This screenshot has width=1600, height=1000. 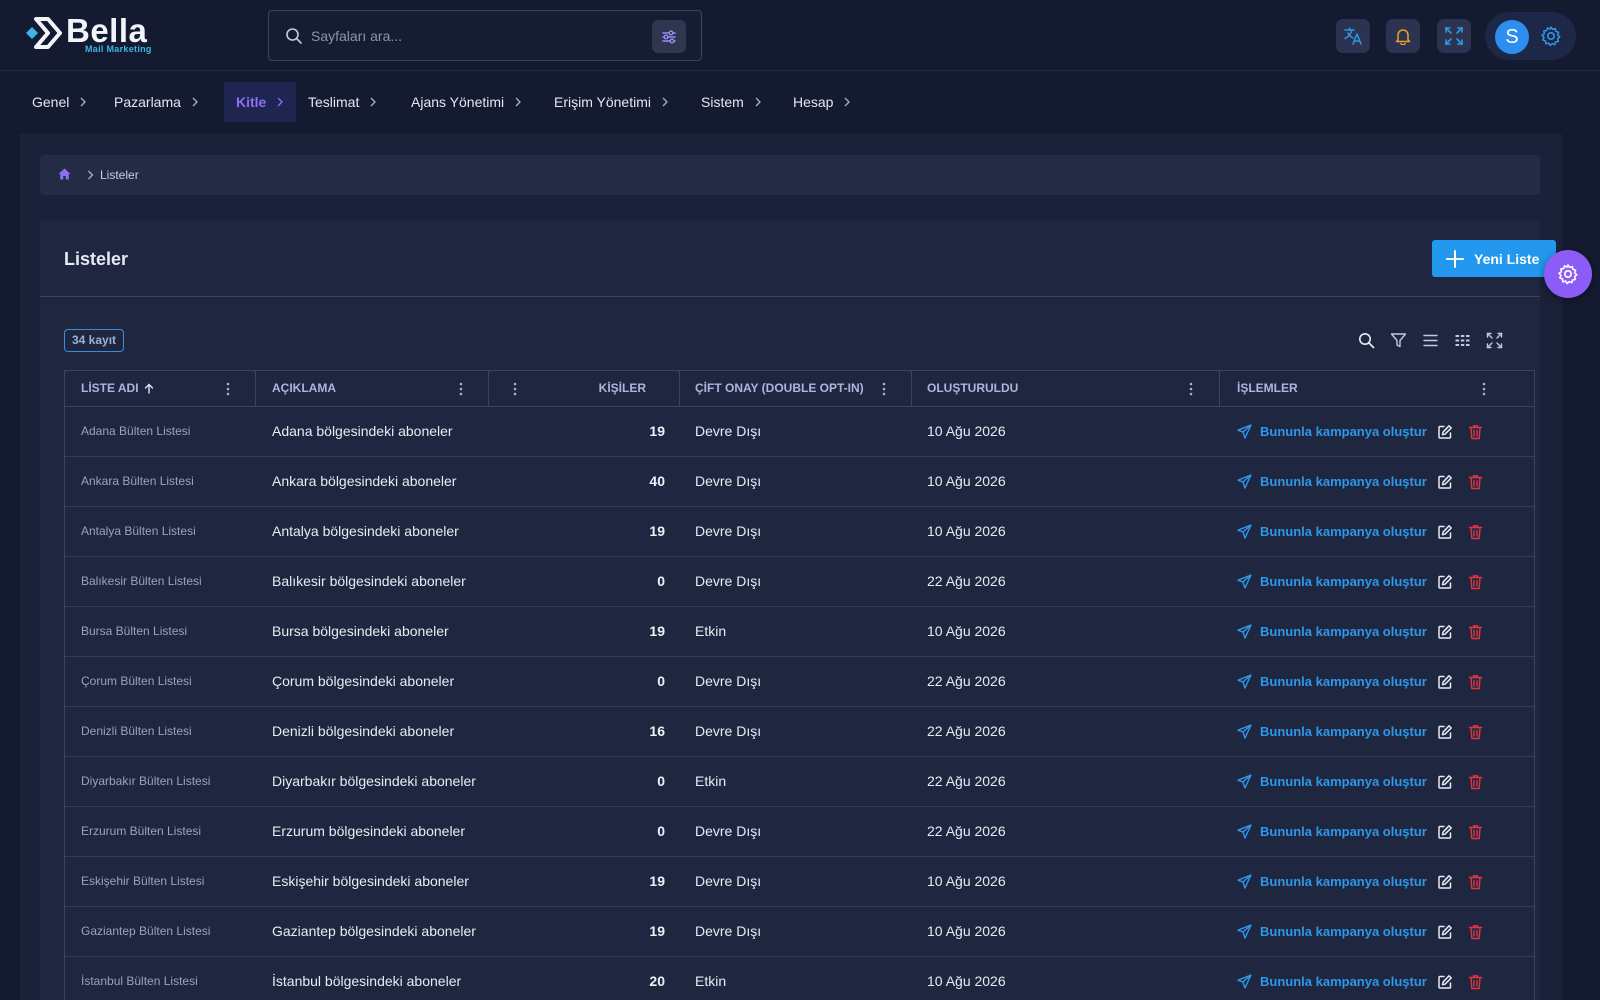 What do you see at coordinates (466, 102) in the screenshot?
I see `menu-item-ajans-yonetimi: Ajans Yönetimi` at bounding box center [466, 102].